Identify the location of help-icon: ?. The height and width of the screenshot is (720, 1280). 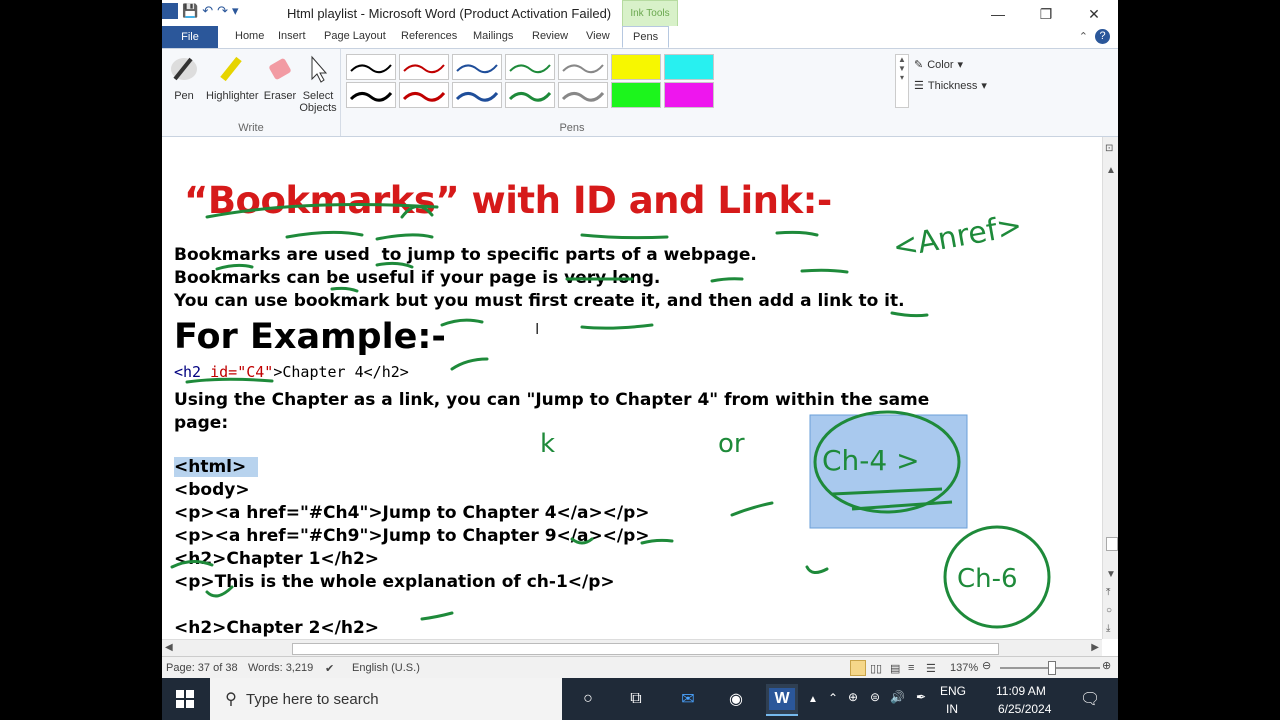
(1102, 36).